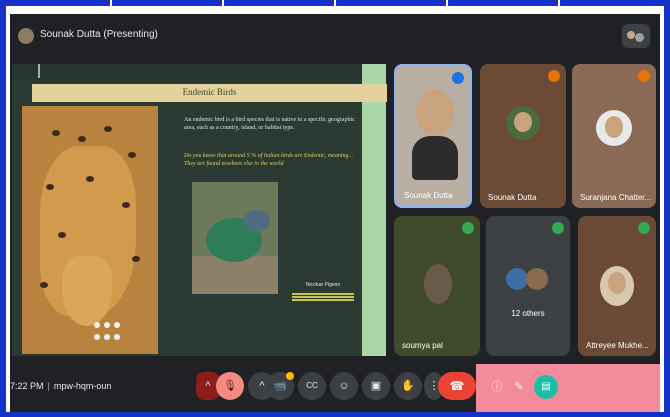 The image size is (670, 417). Describe the element at coordinates (435, 158) in the screenshot. I see `participant-shirt` at that location.